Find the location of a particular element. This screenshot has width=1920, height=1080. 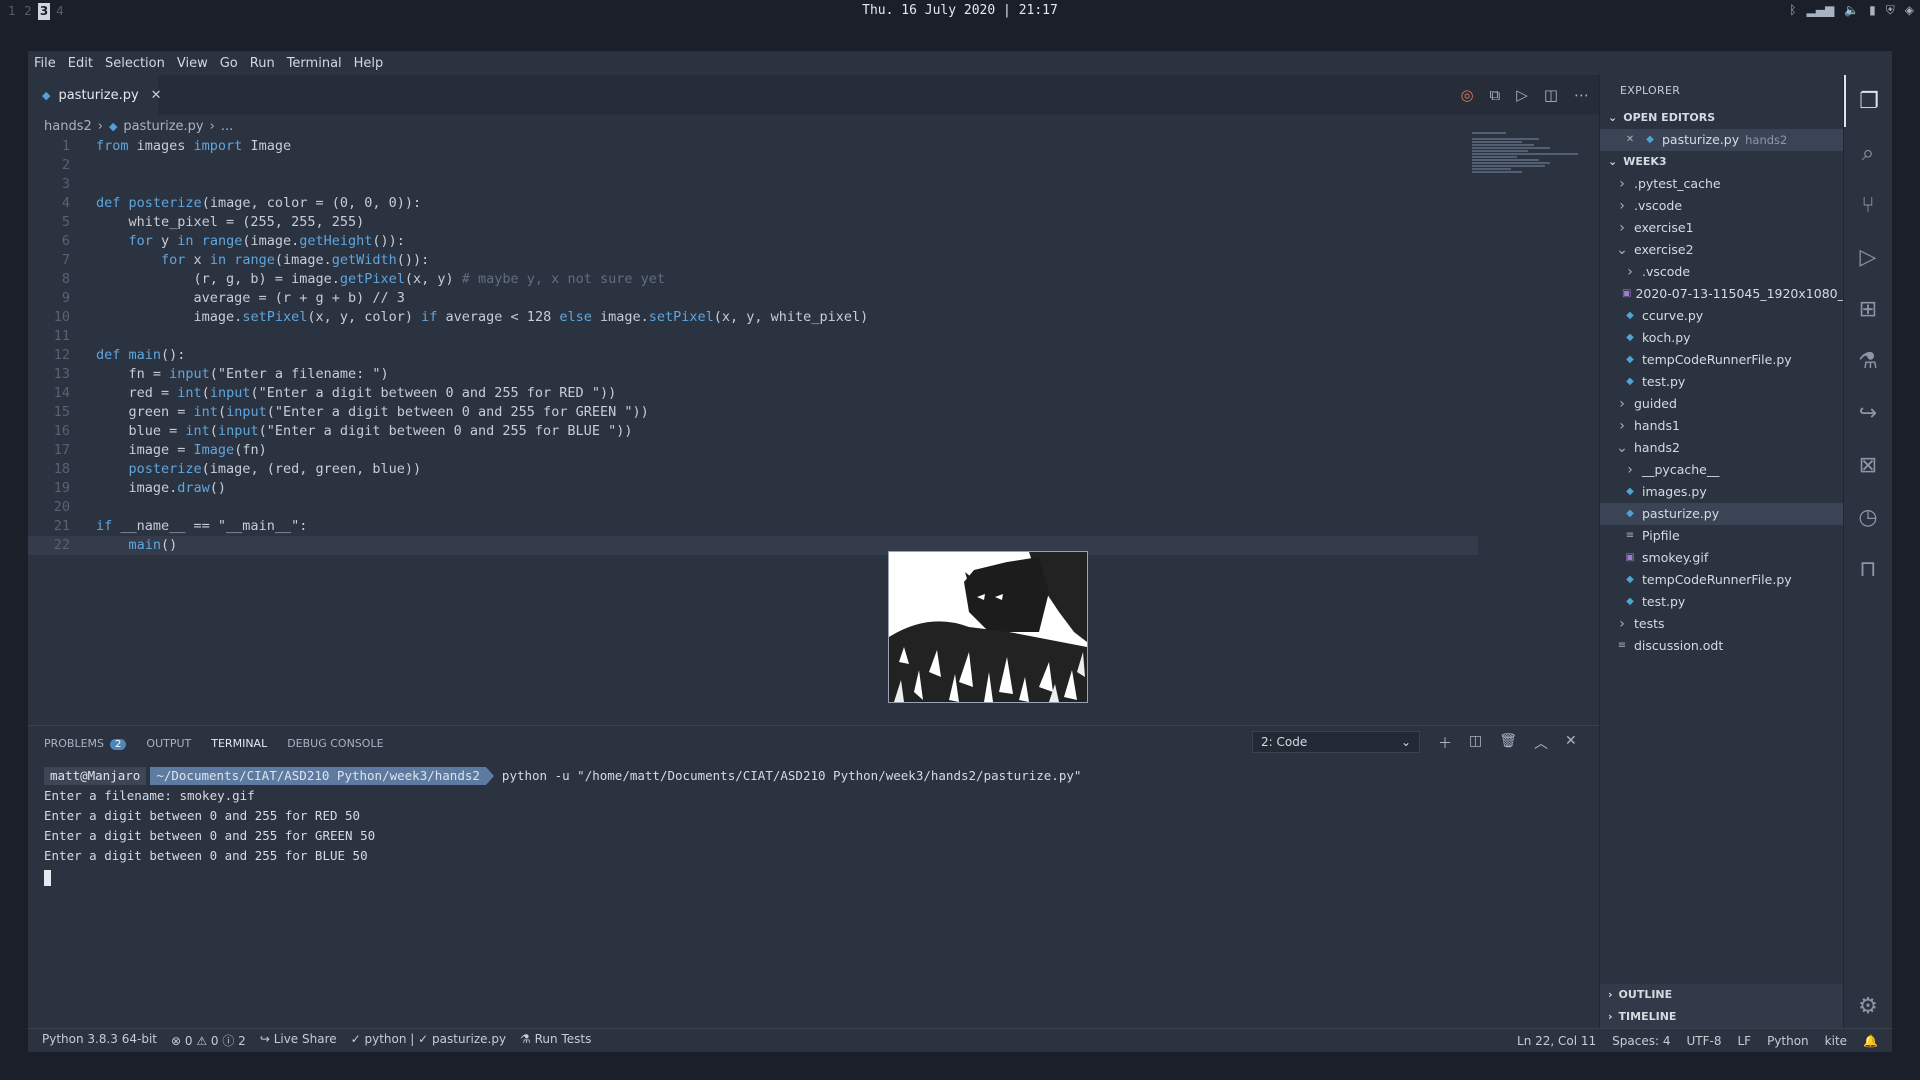

outline-section: › OUTLINE is located at coordinates (1722, 995).